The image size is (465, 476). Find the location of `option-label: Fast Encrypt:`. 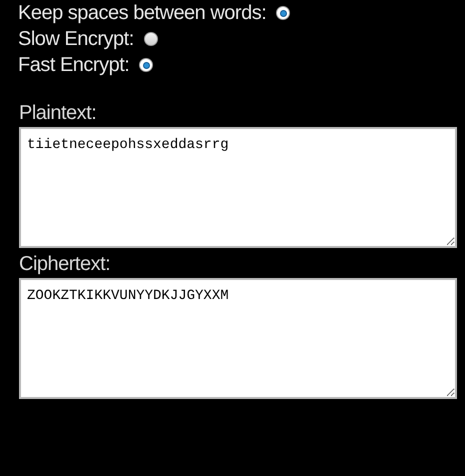

option-label: Fast Encrypt: is located at coordinates (74, 65).